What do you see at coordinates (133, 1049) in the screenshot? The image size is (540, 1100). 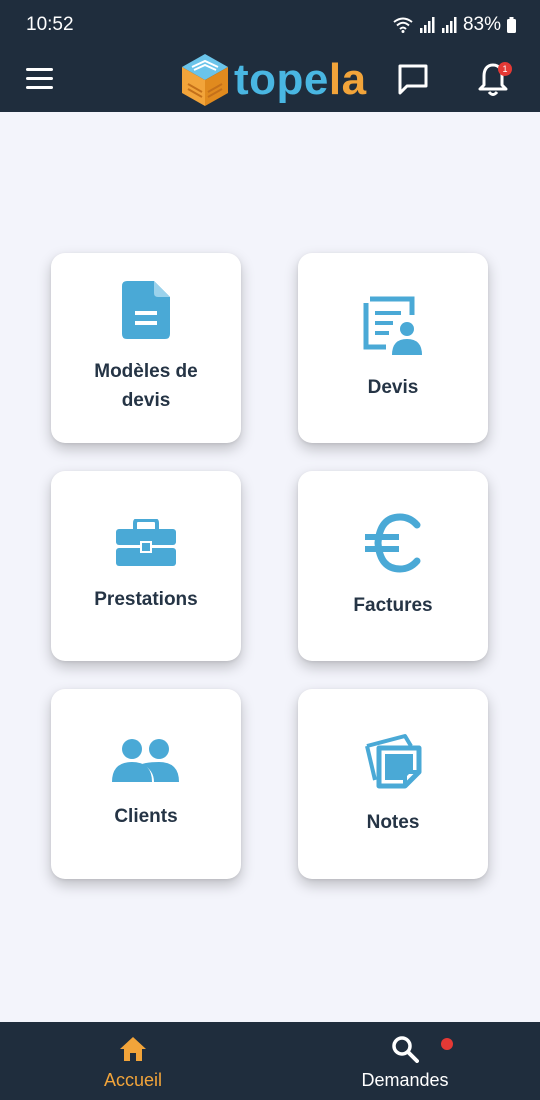 I see `home-icon` at bounding box center [133, 1049].